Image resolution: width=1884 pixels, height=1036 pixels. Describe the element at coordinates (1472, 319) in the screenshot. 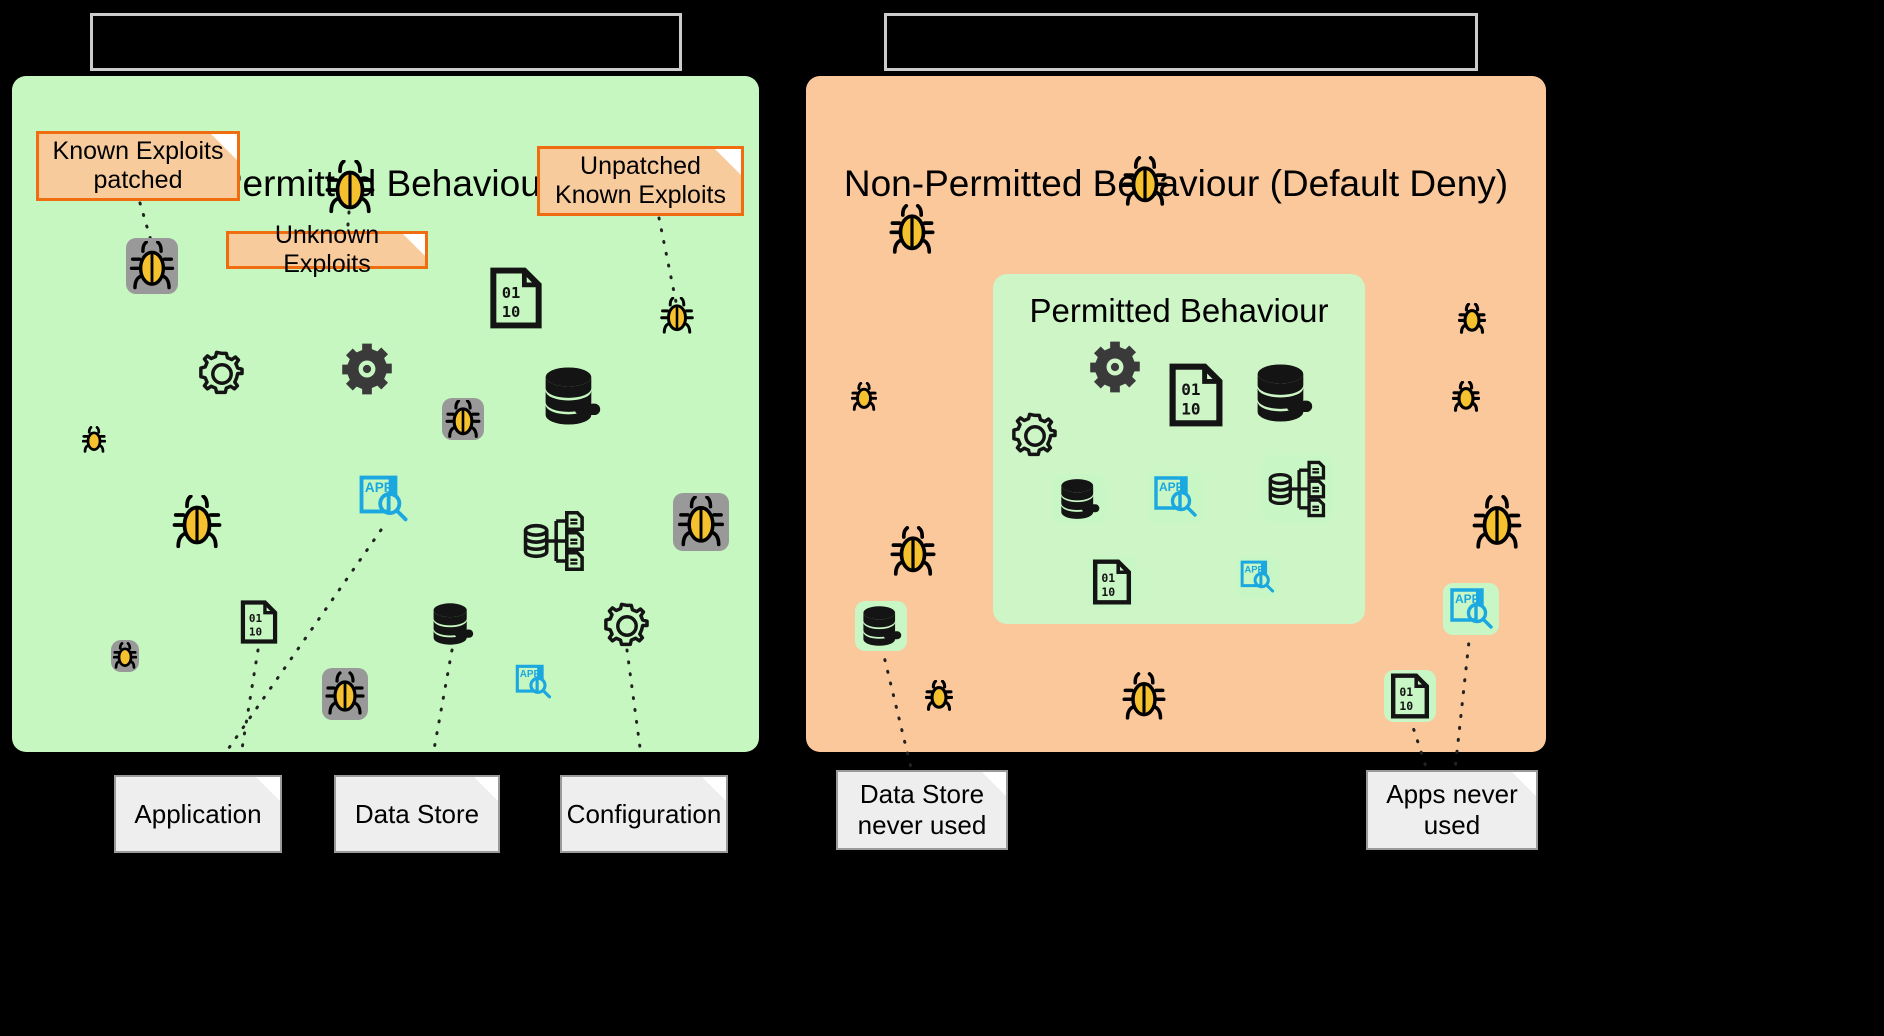

I see `bug-icon-r7` at that location.